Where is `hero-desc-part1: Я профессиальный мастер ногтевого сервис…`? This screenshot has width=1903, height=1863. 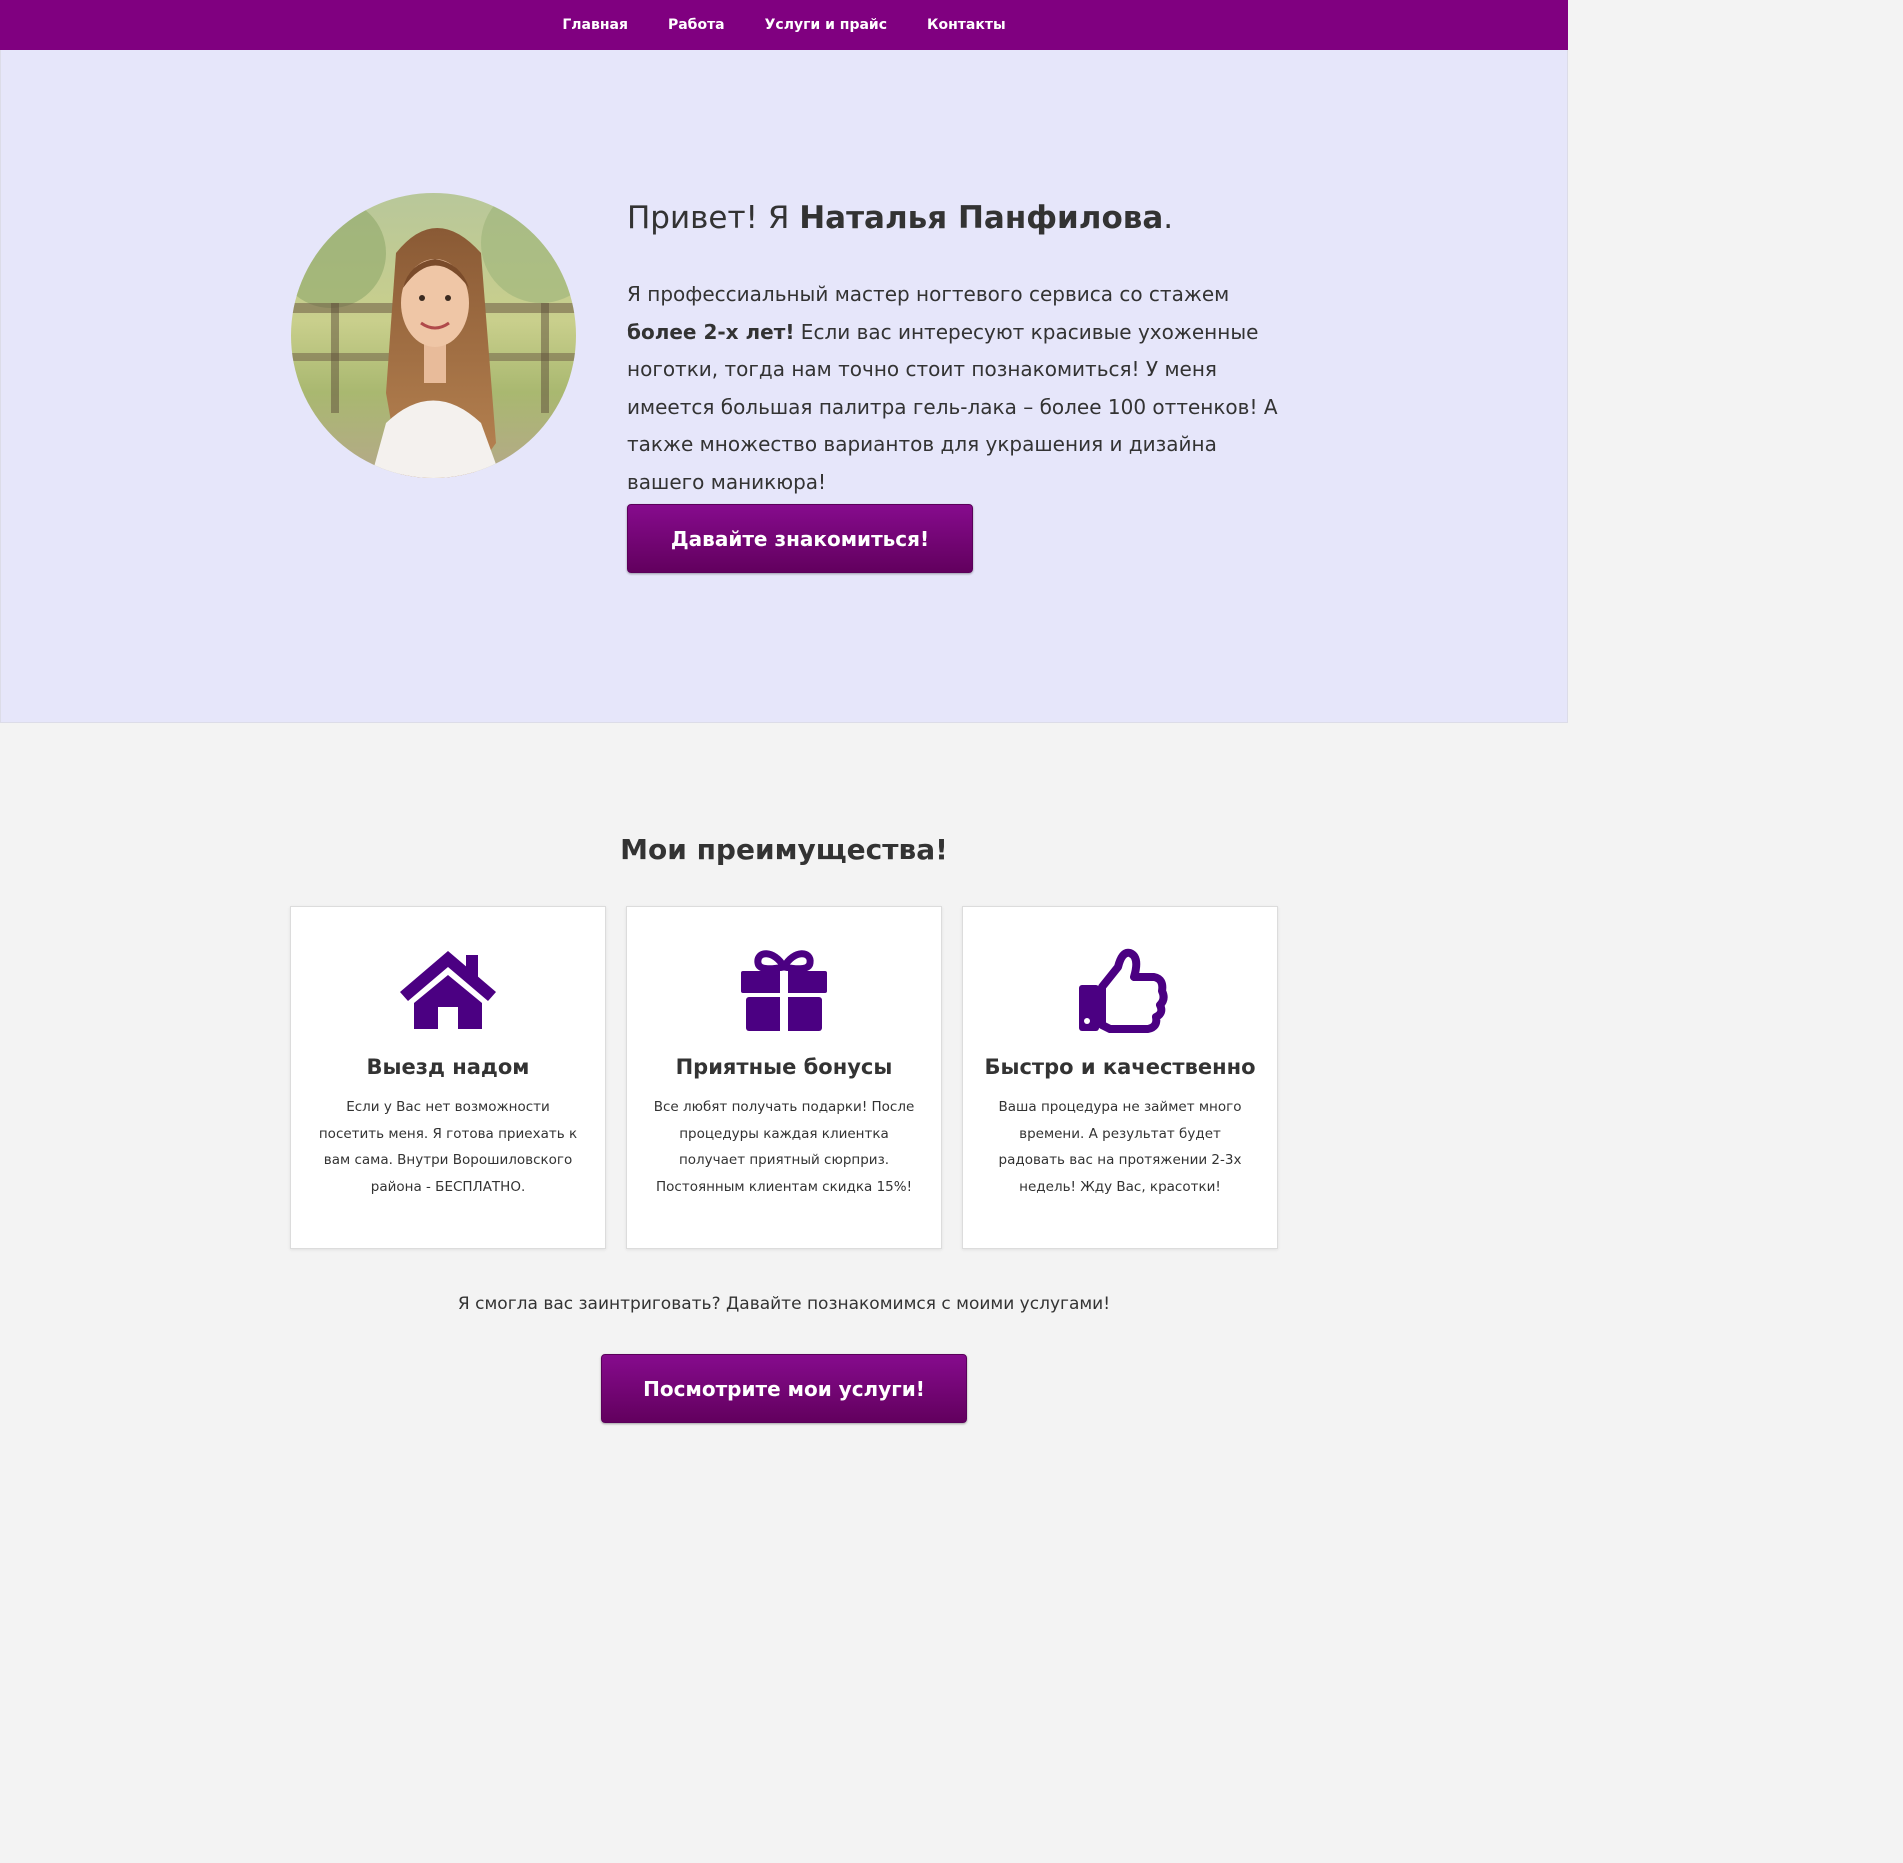
hero-desc-part1: Я профессиальный мастер ногтевого сервис… is located at coordinates (928, 294).